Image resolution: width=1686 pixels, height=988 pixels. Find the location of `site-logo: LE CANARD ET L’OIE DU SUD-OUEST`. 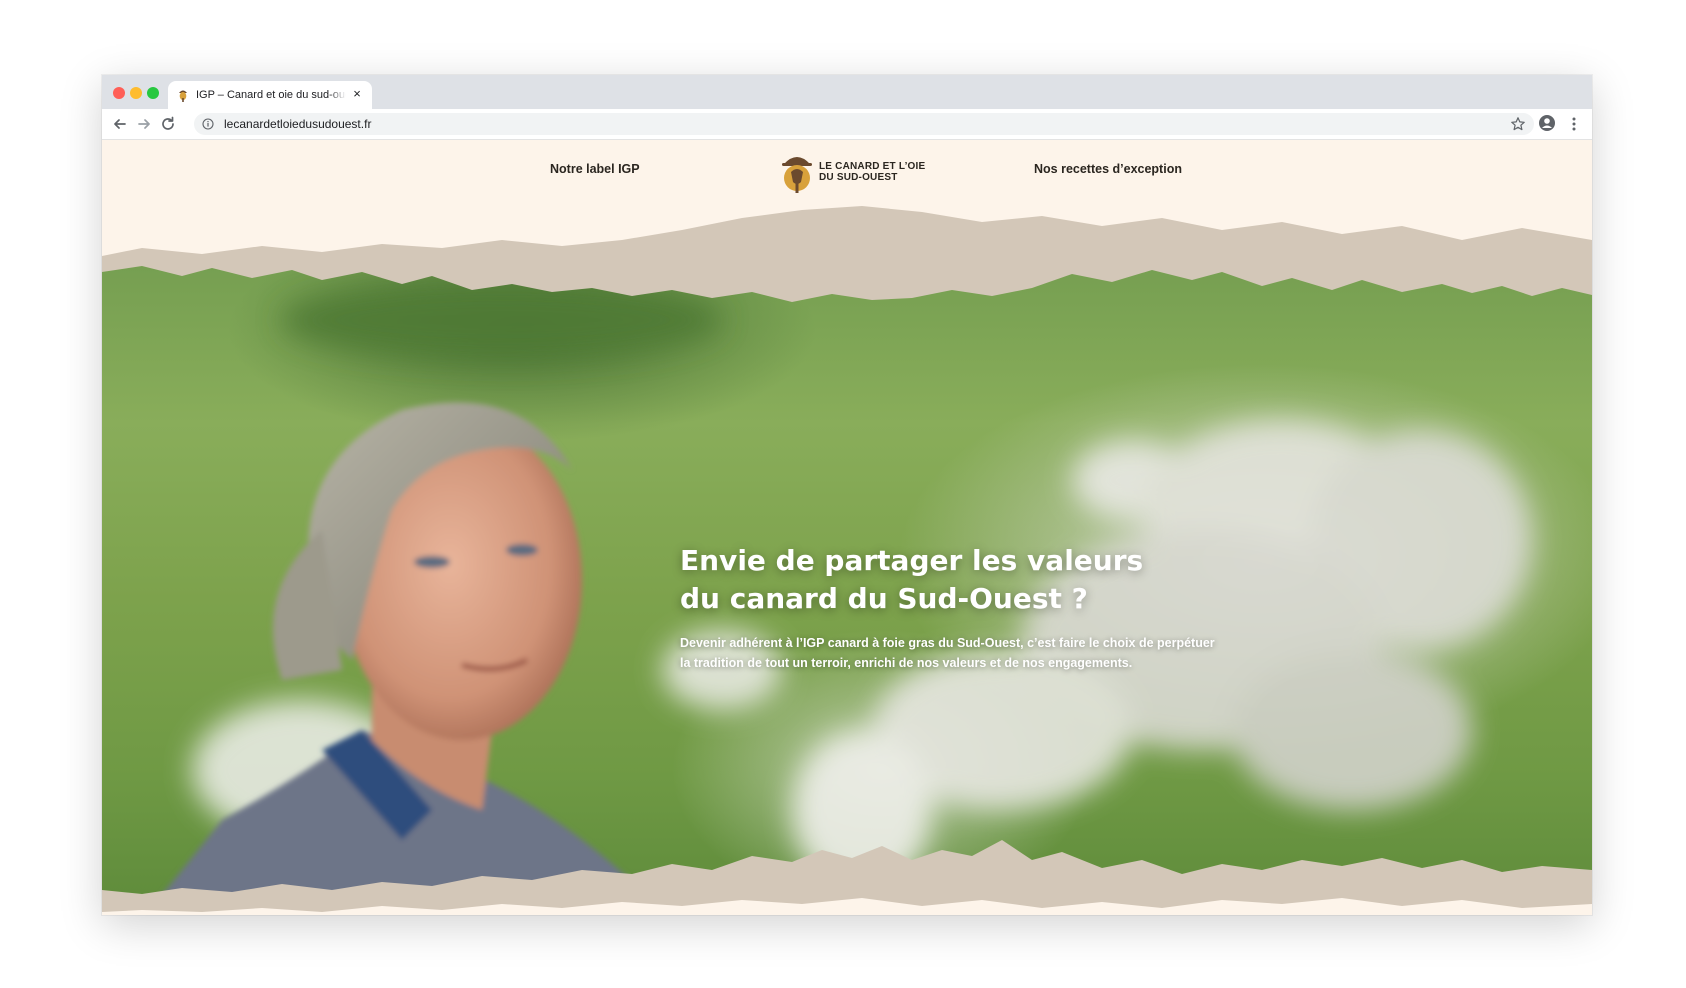

site-logo: LE CANARD ET L’OIE DU SUD-OUEST is located at coordinates (860, 174).